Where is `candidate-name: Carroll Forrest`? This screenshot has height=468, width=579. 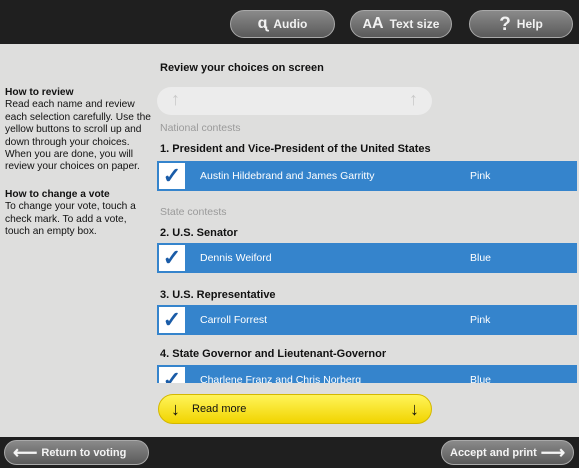 candidate-name: Carroll Forrest is located at coordinates (234, 320).